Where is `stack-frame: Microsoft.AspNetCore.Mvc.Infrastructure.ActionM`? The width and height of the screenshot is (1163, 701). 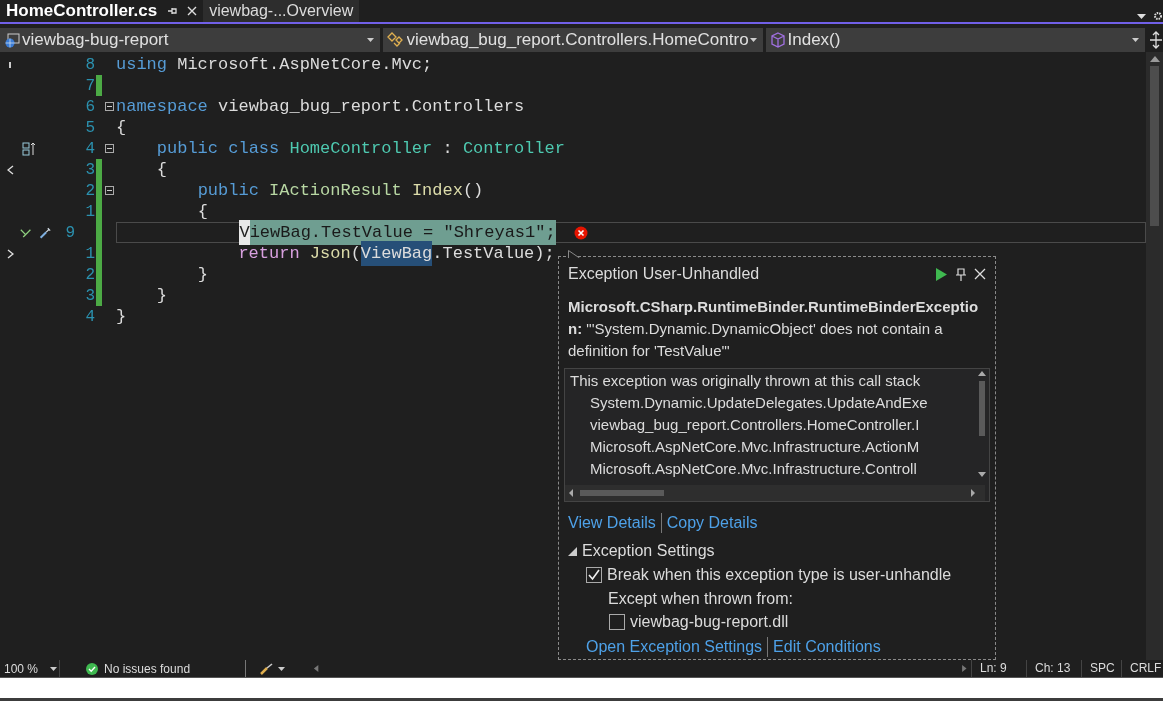 stack-frame: Microsoft.AspNetCore.Mvc.Infrastructure.ActionM is located at coordinates (772, 447).